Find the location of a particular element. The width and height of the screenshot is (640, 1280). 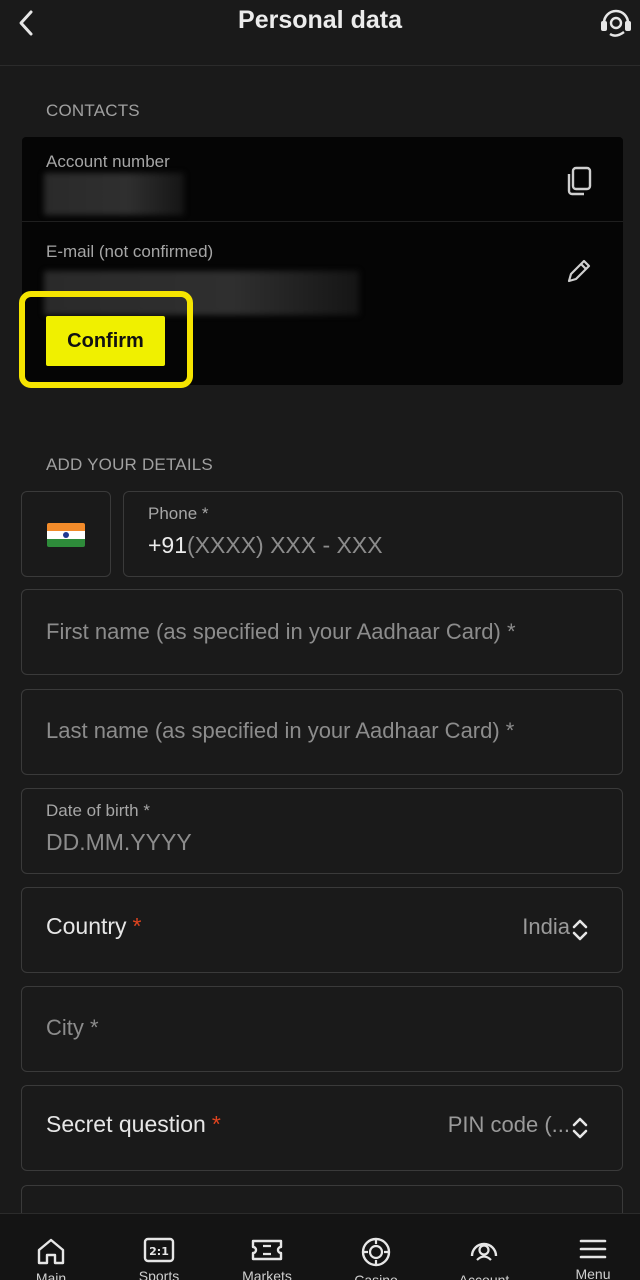

card-divider is located at coordinates (322, 221).